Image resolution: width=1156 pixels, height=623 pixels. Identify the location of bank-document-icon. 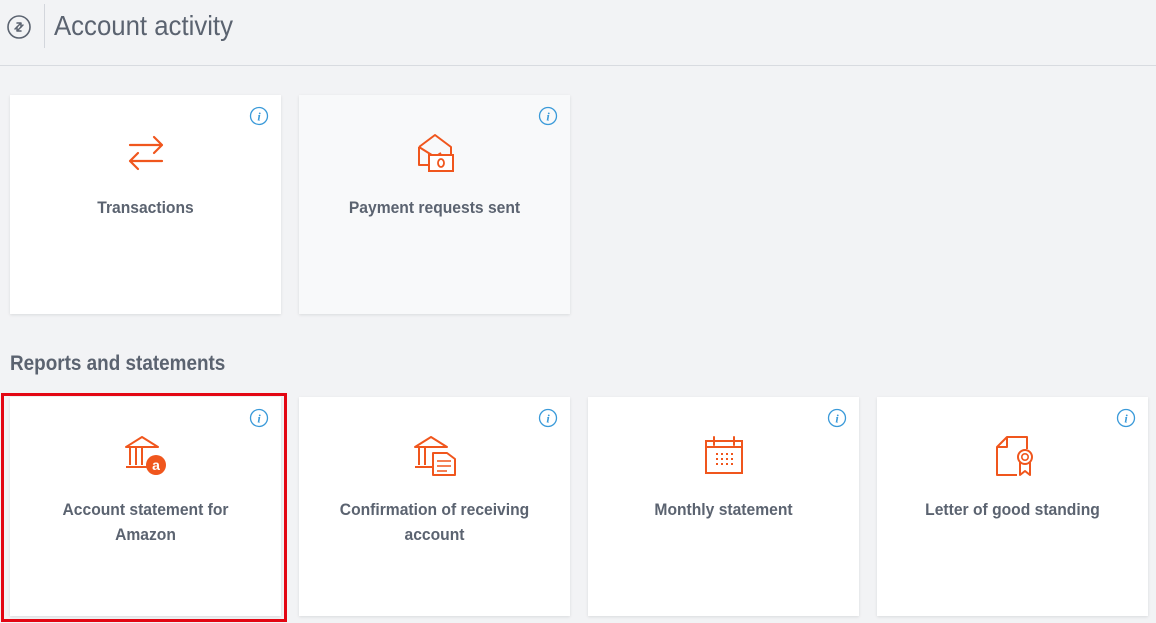
(434, 456).